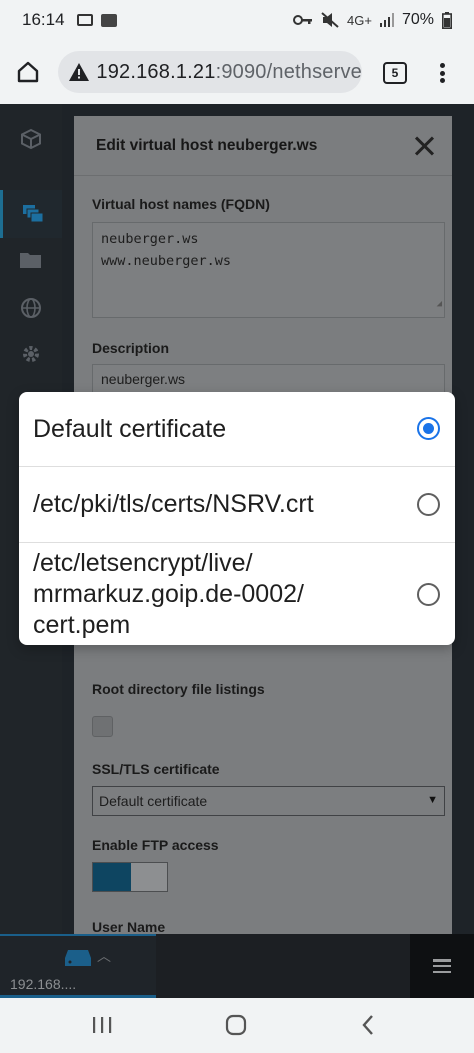  Describe the element at coordinates (130, 428) in the screenshot. I see `picker-option-label: Default certificate` at that location.